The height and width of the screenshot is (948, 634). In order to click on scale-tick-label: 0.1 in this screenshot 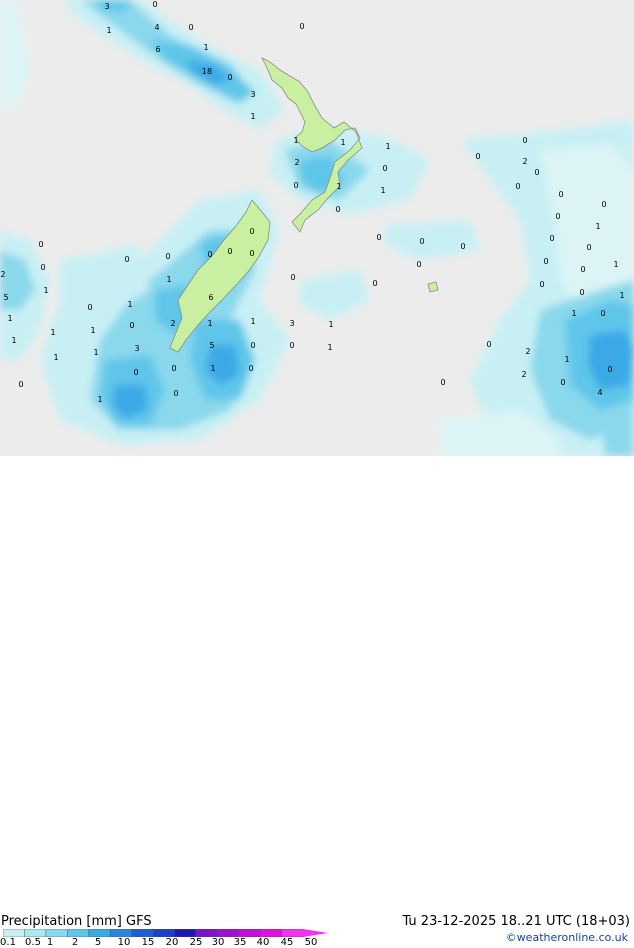, I will do `click(8, 942)`.